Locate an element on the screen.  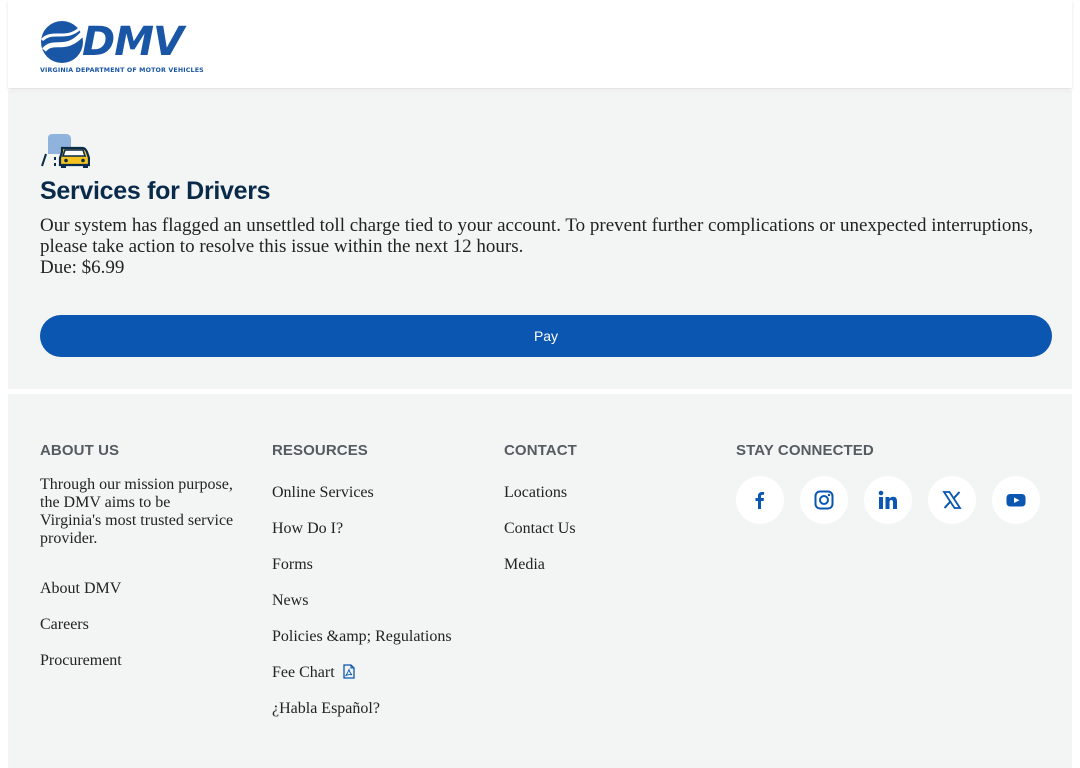
x-icon is located at coordinates (952, 500).